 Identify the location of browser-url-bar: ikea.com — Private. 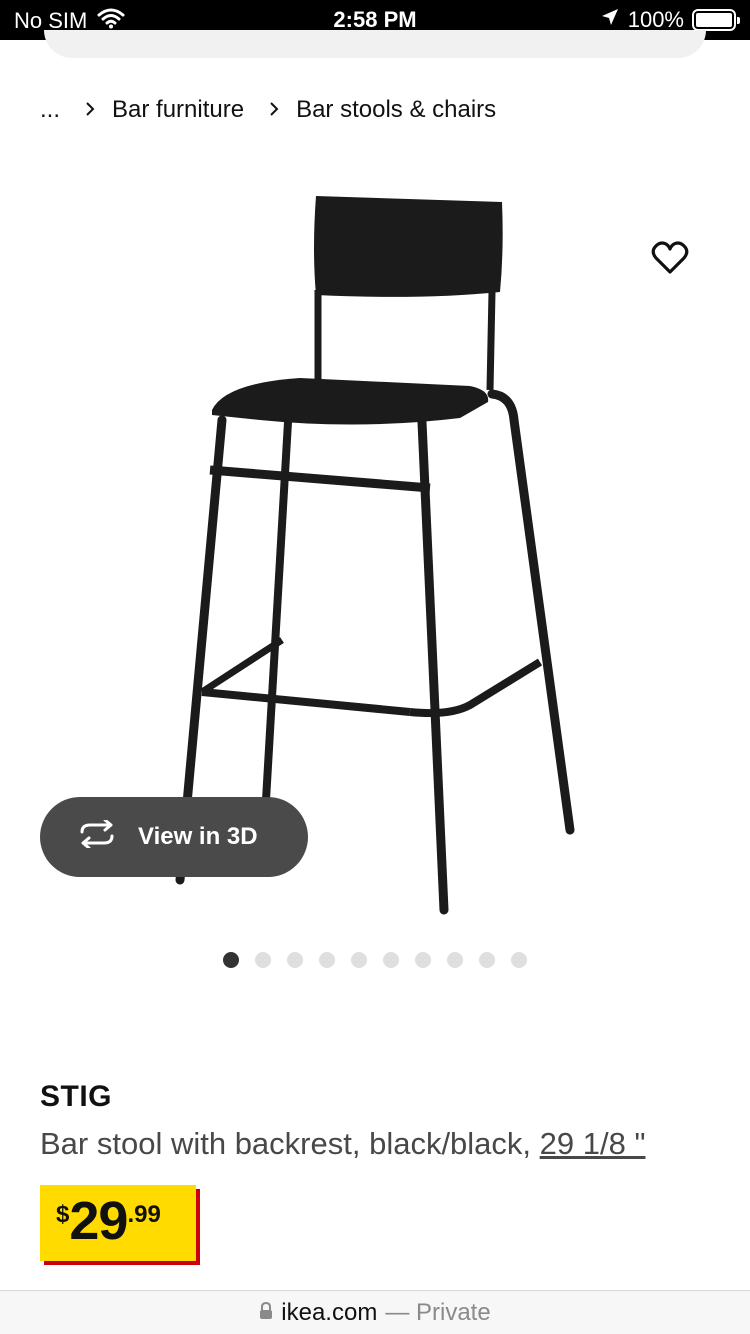
(375, 1312).